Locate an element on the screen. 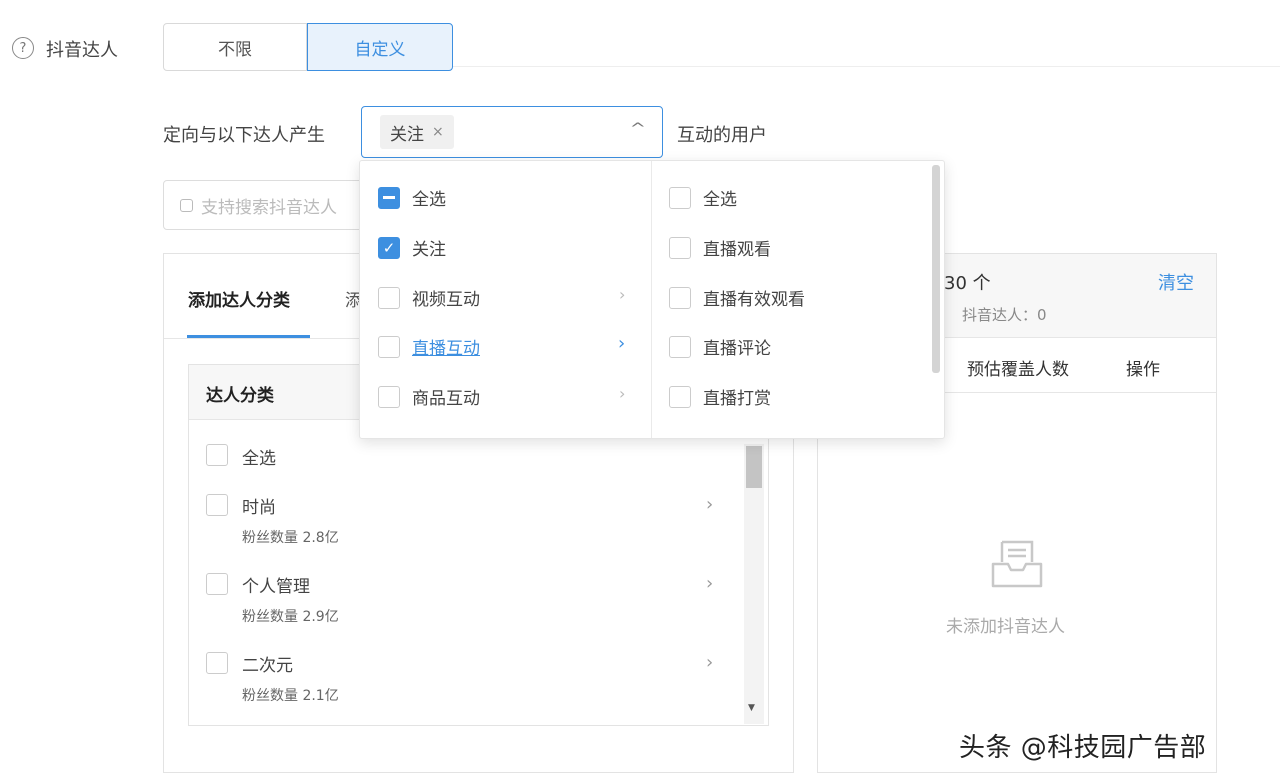 The image size is (1280, 784). search-placeholder: 支持搜索抖音达人 is located at coordinates (269, 207).